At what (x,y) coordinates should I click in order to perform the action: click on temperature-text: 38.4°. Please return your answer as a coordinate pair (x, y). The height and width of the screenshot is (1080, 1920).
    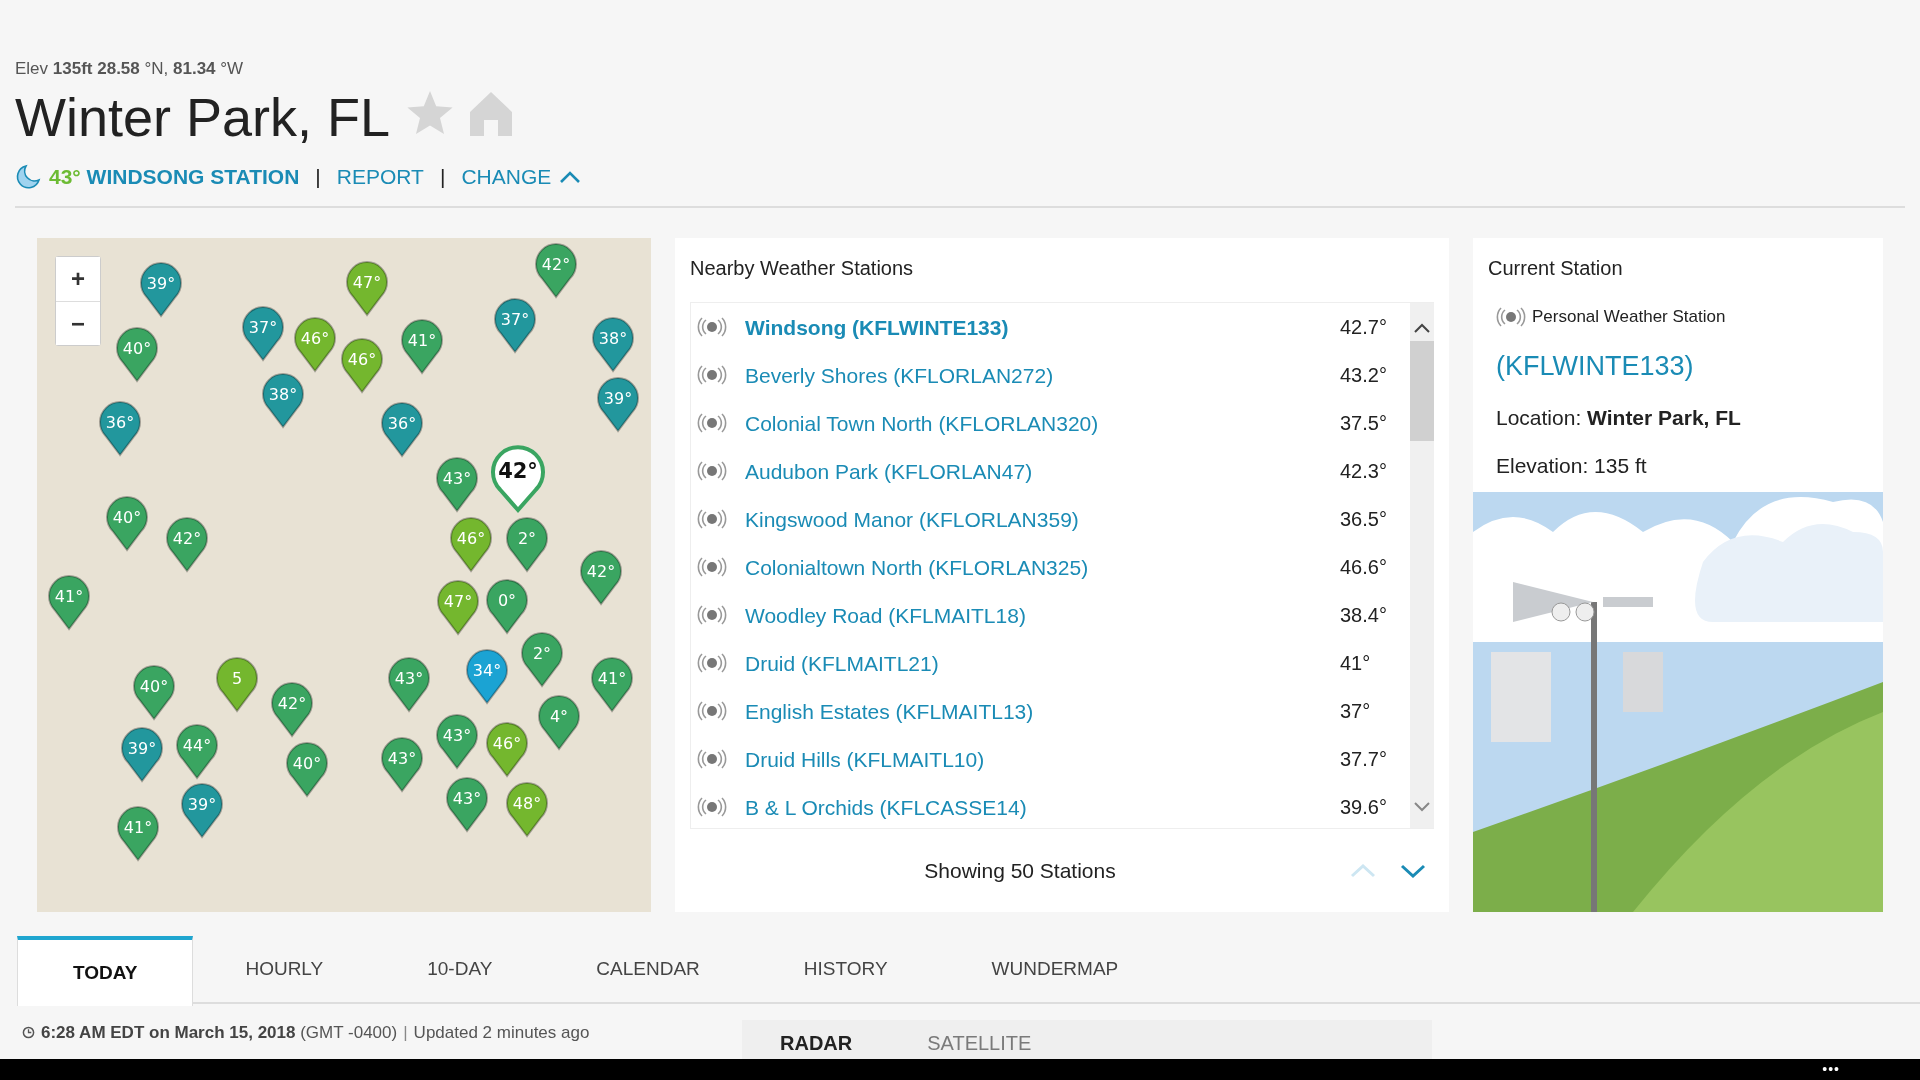
    Looking at the image, I should click on (1364, 616).